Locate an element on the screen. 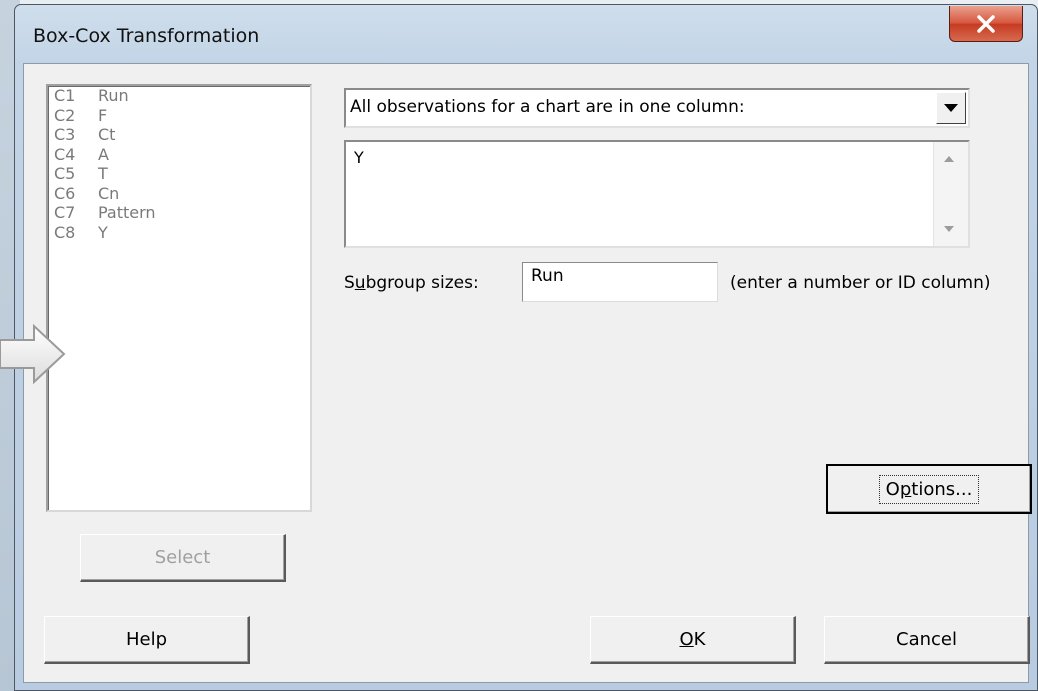 The height and width of the screenshot is (691, 1038). close-button is located at coordinates (986, 24).